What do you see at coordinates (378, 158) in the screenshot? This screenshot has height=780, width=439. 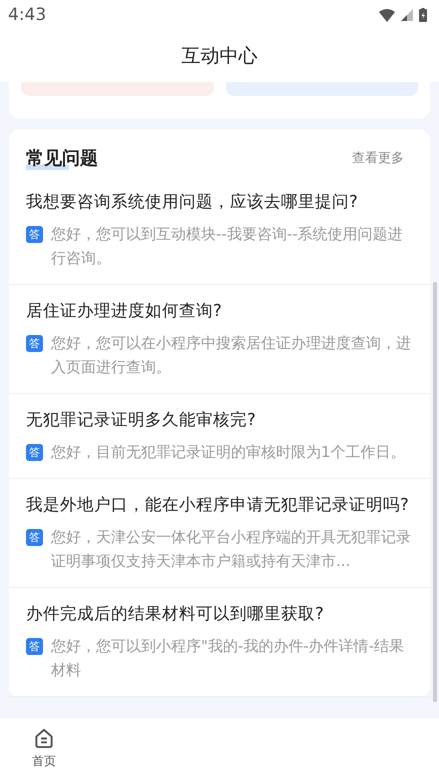 I see `more-link: 查看更多` at bounding box center [378, 158].